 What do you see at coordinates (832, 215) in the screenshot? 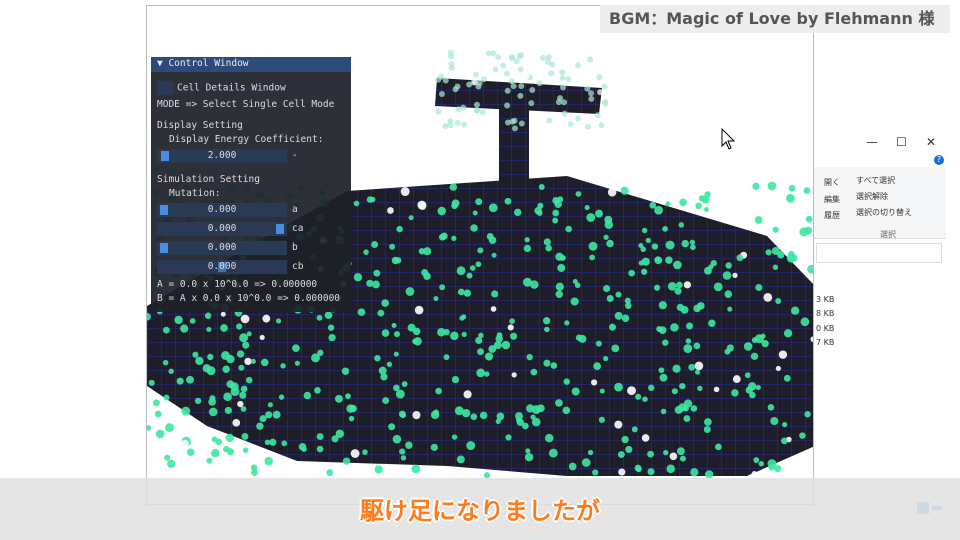
I see `history-button: 履歴` at bounding box center [832, 215].